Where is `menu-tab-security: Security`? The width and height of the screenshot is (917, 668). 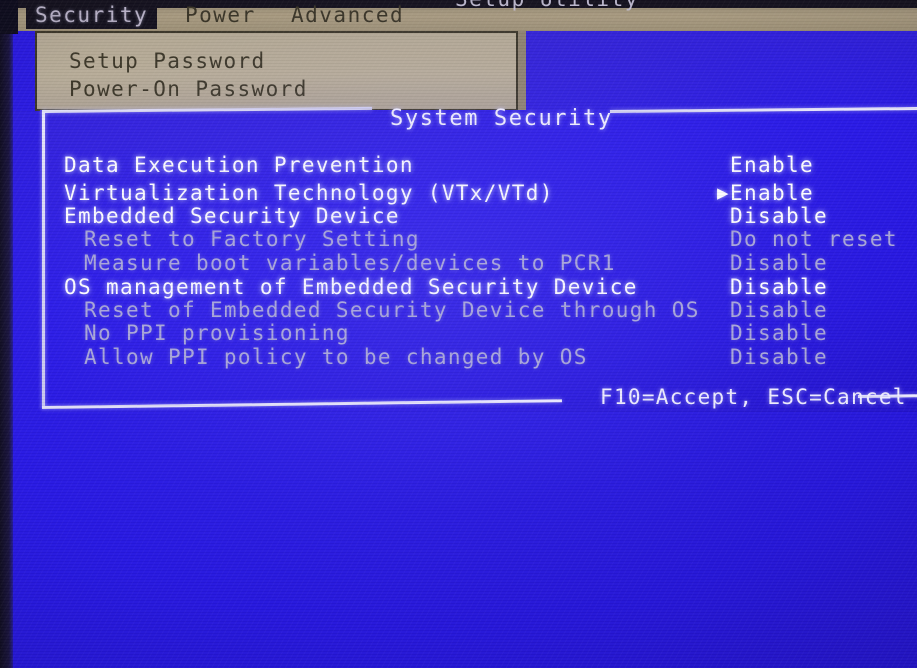
menu-tab-security: Security is located at coordinates (92, 15).